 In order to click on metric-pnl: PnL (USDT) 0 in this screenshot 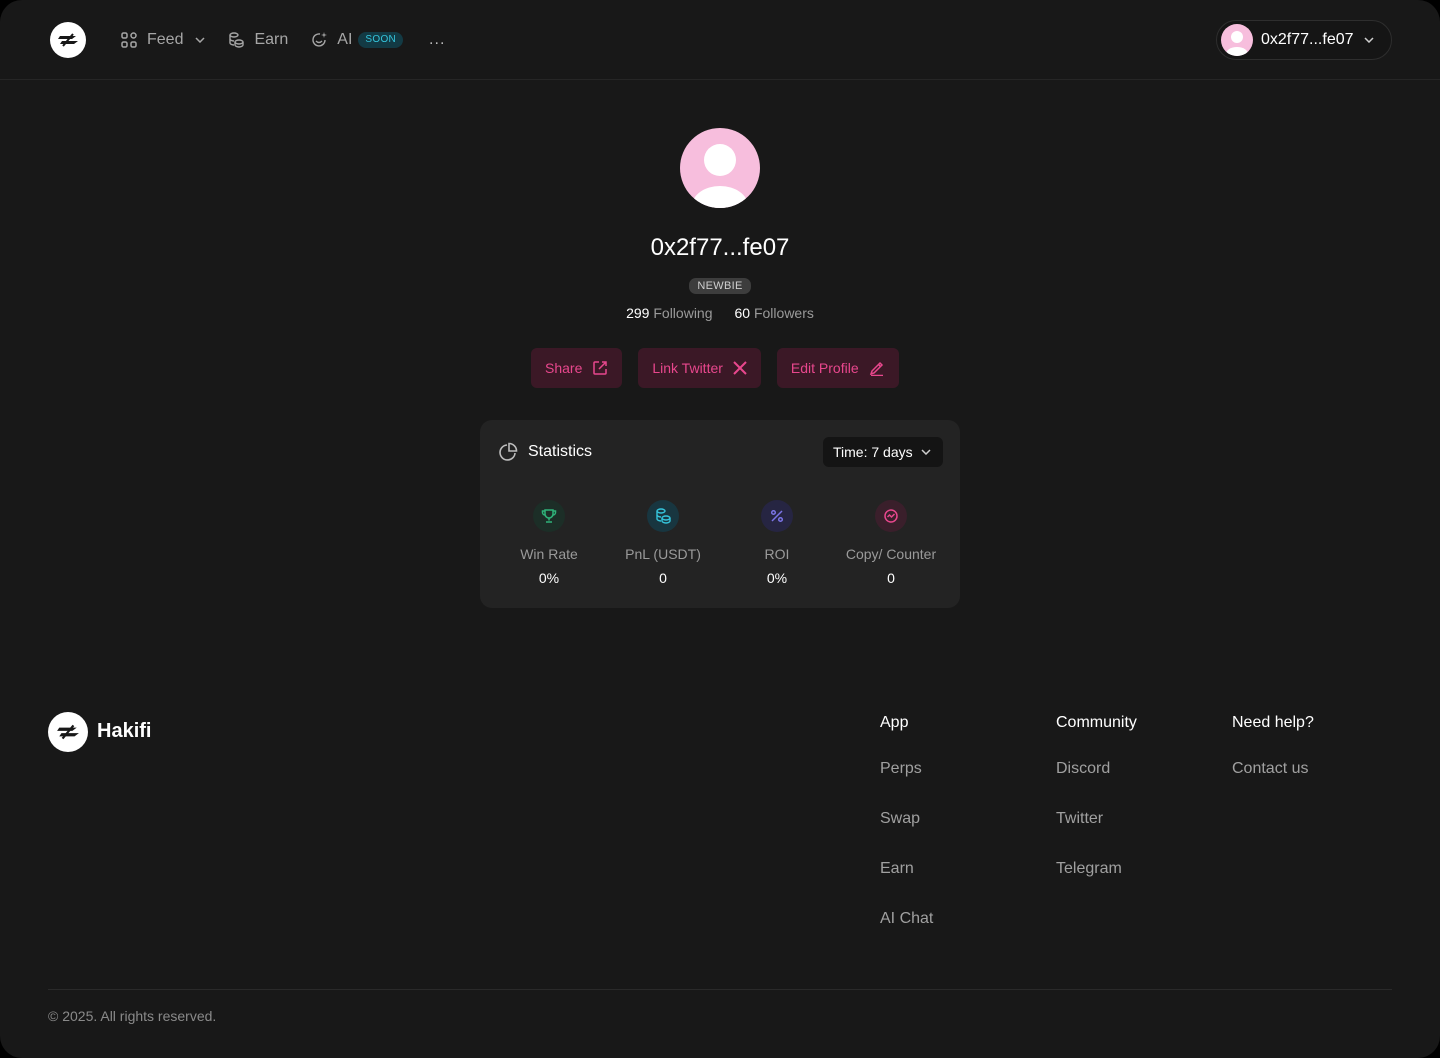, I will do `click(663, 543)`.